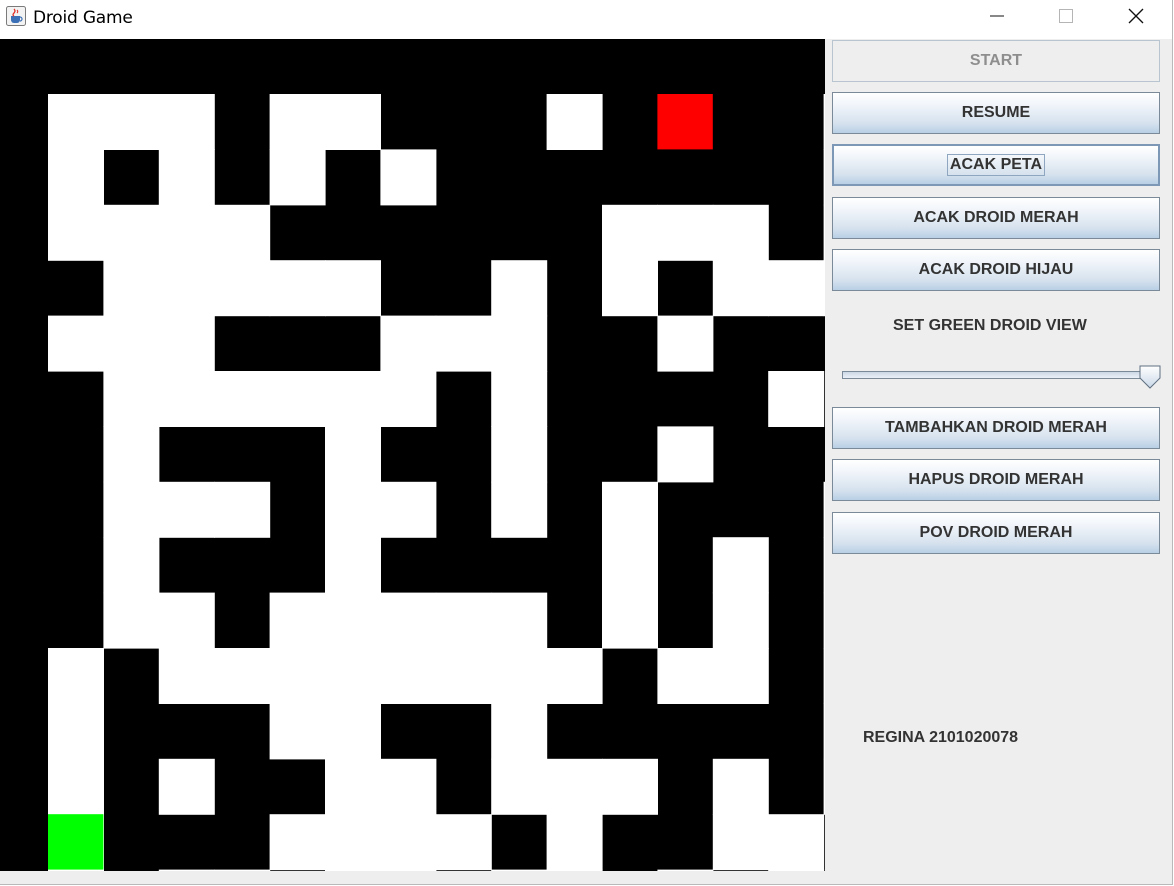 The height and width of the screenshot is (886, 1174). What do you see at coordinates (1136, 16) in the screenshot?
I see `close-button` at bounding box center [1136, 16].